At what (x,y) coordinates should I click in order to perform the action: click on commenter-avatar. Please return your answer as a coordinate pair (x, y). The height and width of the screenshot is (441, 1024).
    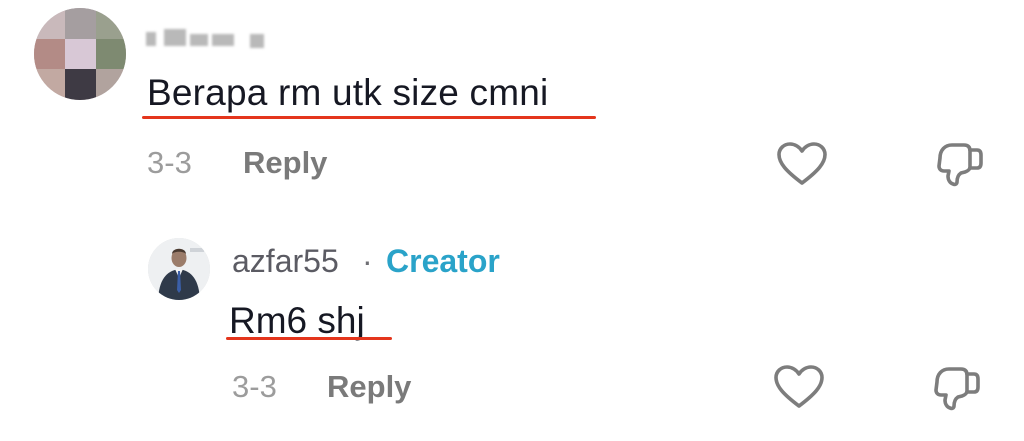
    Looking at the image, I should click on (80, 54).